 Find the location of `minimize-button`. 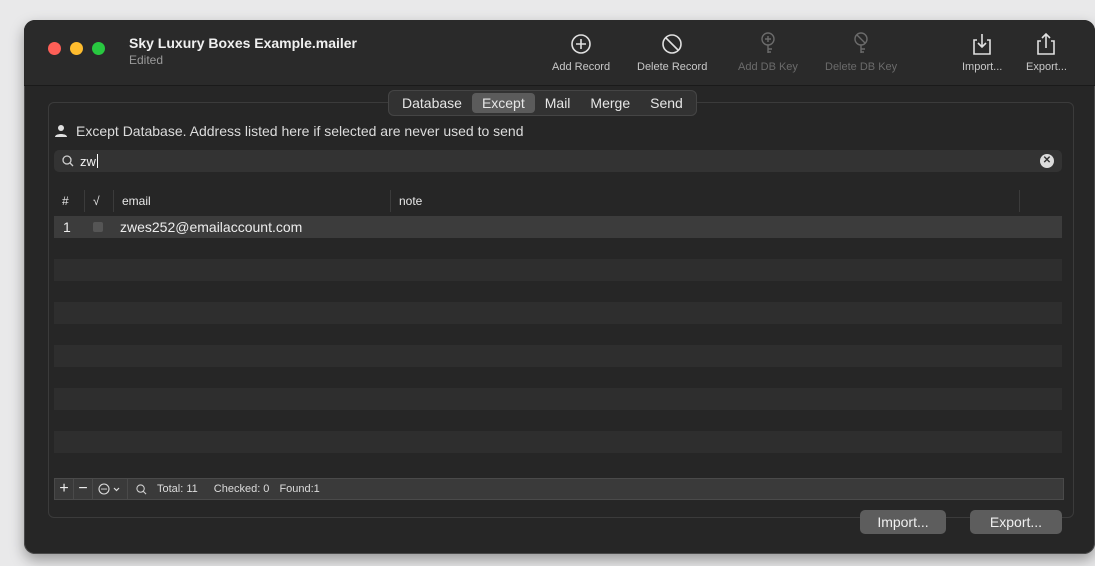

minimize-button is located at coordinates (76, 48).